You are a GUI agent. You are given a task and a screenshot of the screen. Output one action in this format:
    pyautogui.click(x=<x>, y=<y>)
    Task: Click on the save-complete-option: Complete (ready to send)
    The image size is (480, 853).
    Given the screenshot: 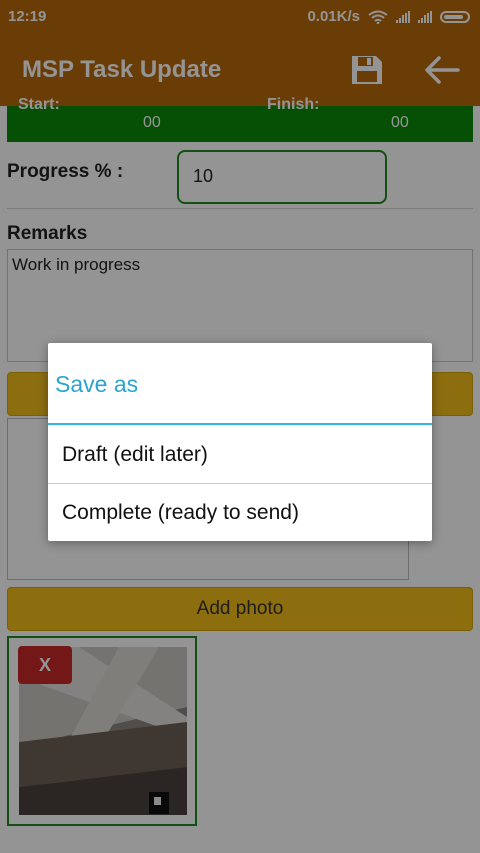 What is the action you would take?
    pyautogui.click(x=240, y=513)
    